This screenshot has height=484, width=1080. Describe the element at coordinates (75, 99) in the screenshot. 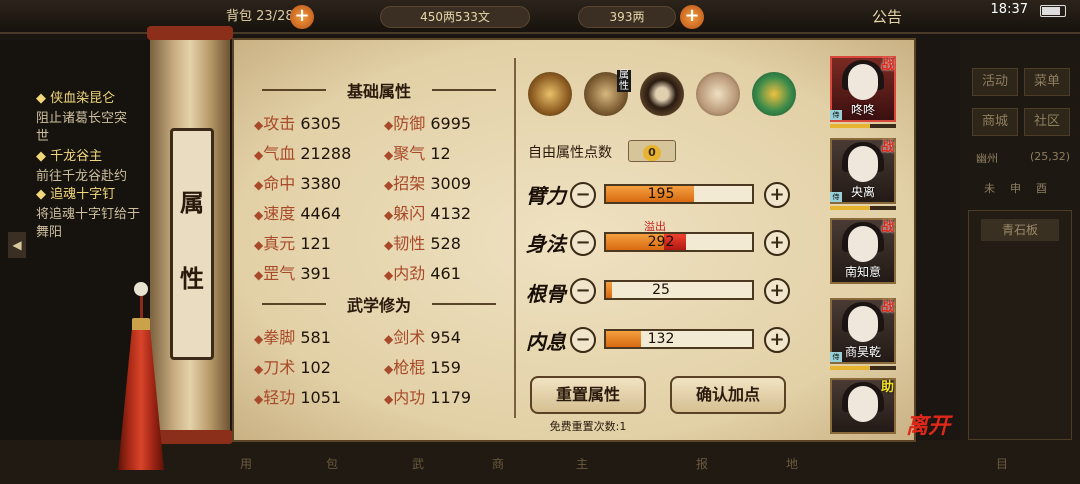

I see `quest-title-1: ◆ 侠血染昆仑` at that location.